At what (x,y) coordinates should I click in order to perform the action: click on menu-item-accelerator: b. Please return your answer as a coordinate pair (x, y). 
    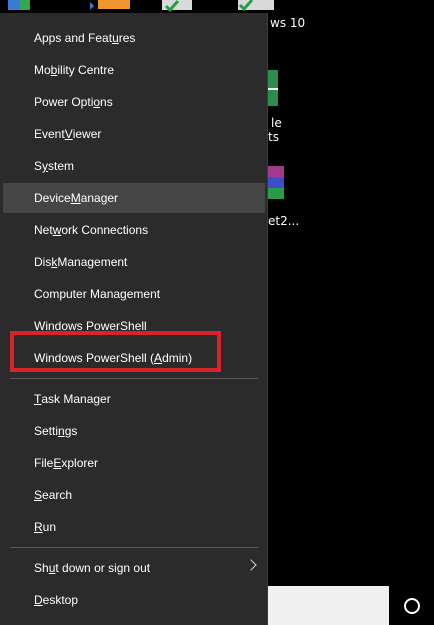
    Looking at the image, I should click on (54, 70).